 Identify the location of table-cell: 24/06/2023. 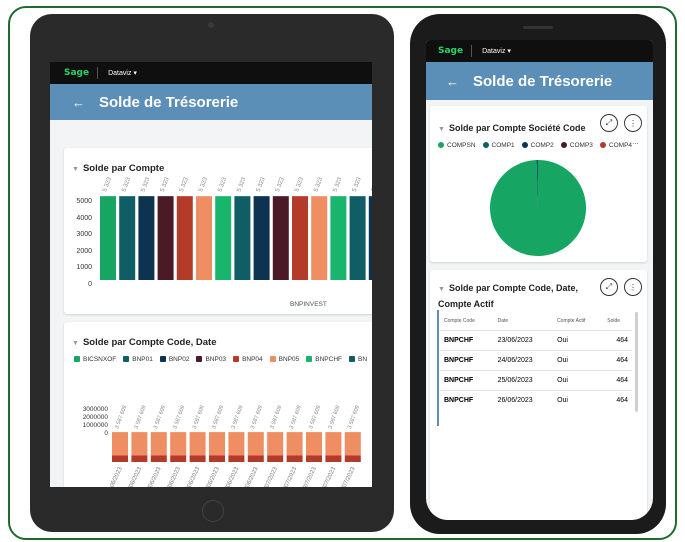
(523, 360).